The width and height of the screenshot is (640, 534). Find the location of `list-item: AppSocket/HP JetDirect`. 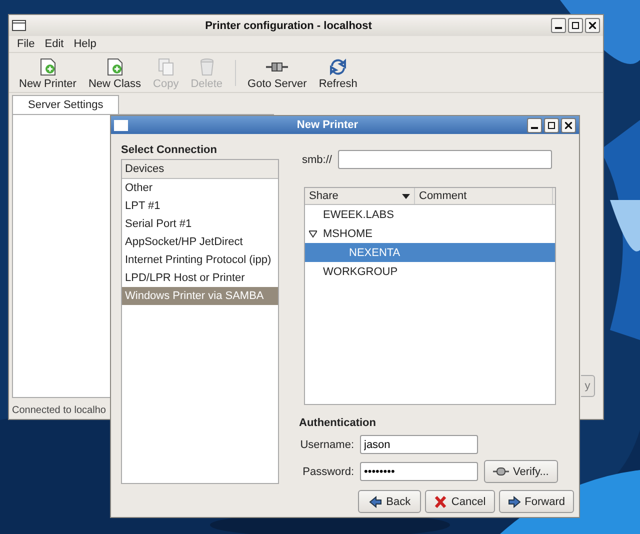

list-item: AppSocket/HP JetDirect is located at coordinates (200, 242).